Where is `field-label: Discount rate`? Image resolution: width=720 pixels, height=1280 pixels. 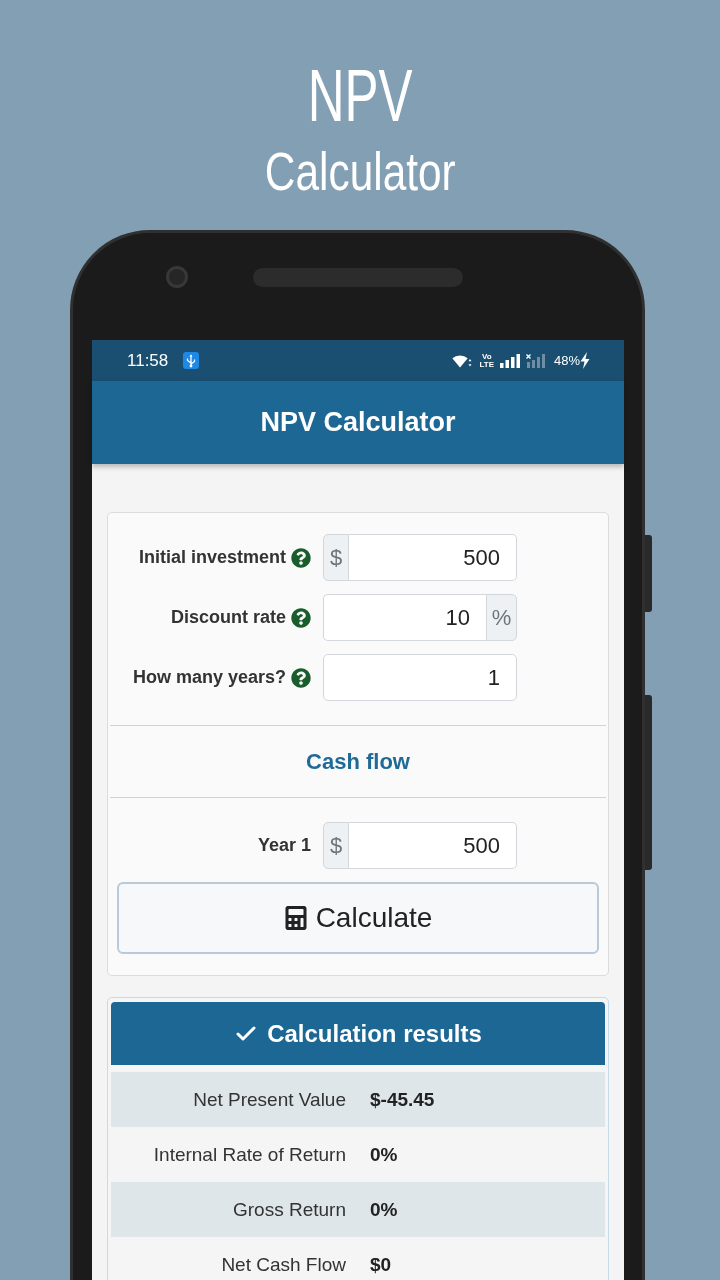
field-label: Discount rate is located at coordinates (228, 617).